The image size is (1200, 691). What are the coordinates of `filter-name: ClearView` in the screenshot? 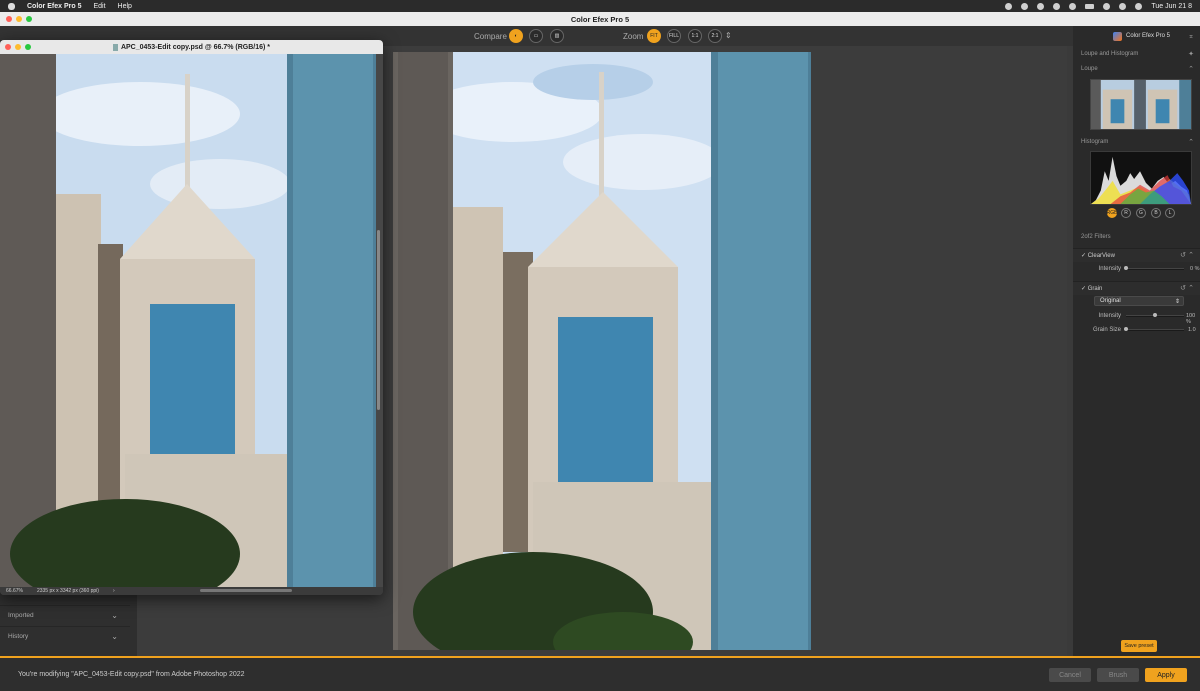 It's located at (1101, 255).